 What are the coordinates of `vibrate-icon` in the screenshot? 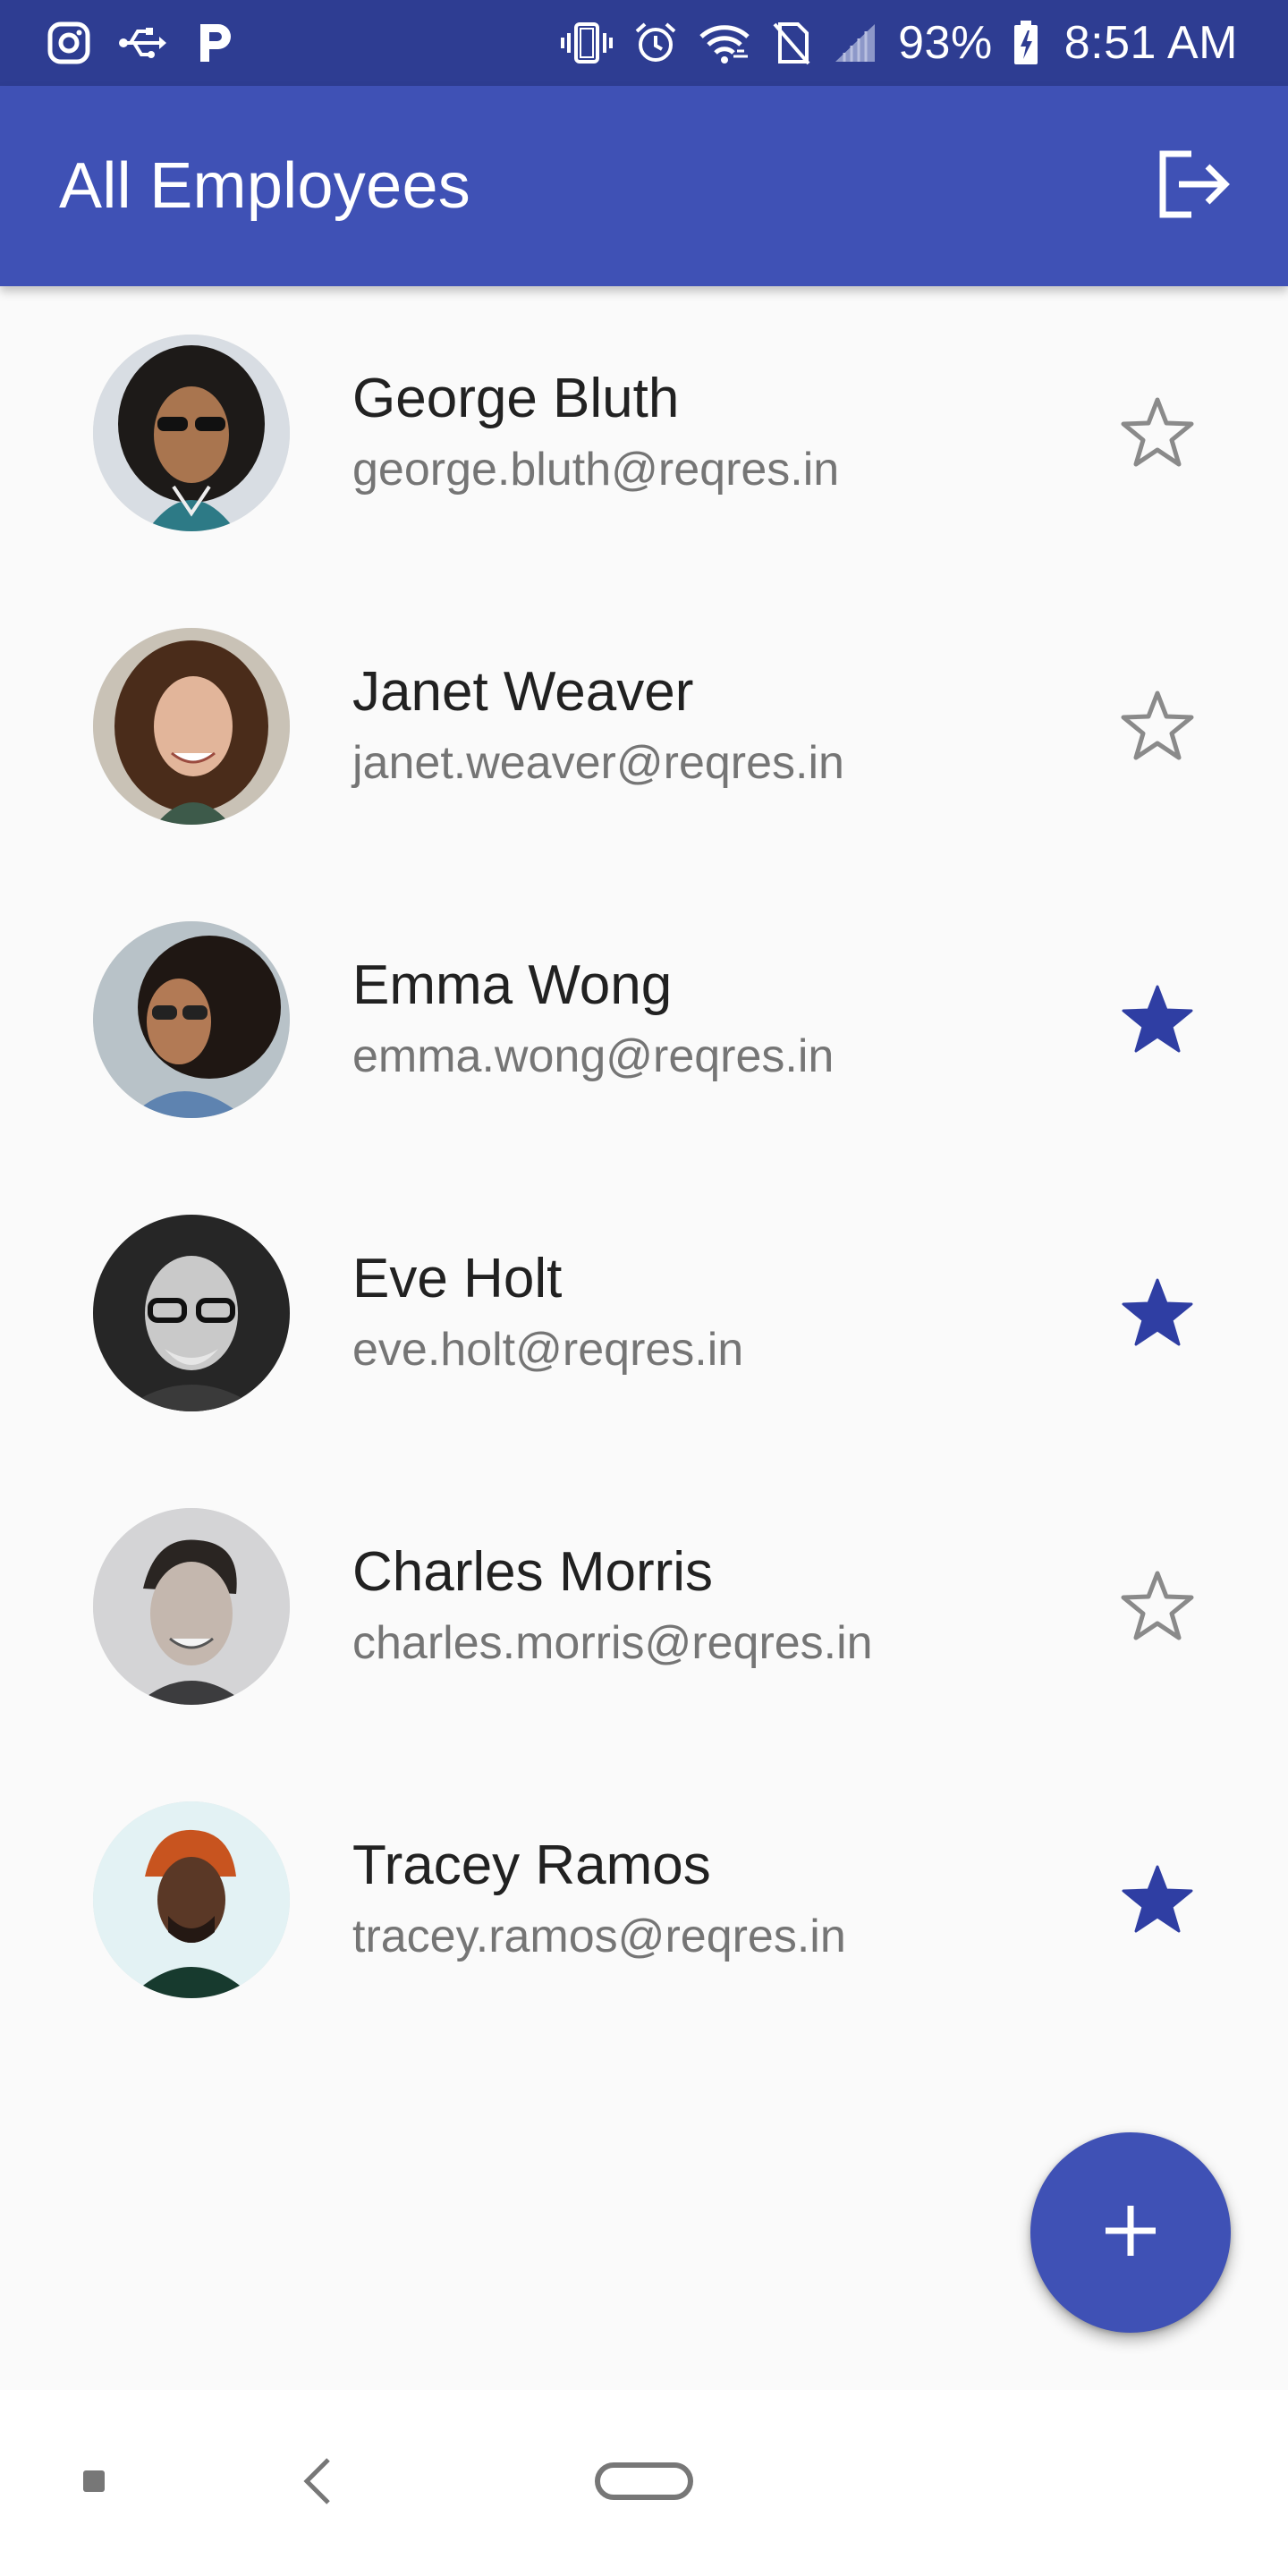 It's located at (587, 43).